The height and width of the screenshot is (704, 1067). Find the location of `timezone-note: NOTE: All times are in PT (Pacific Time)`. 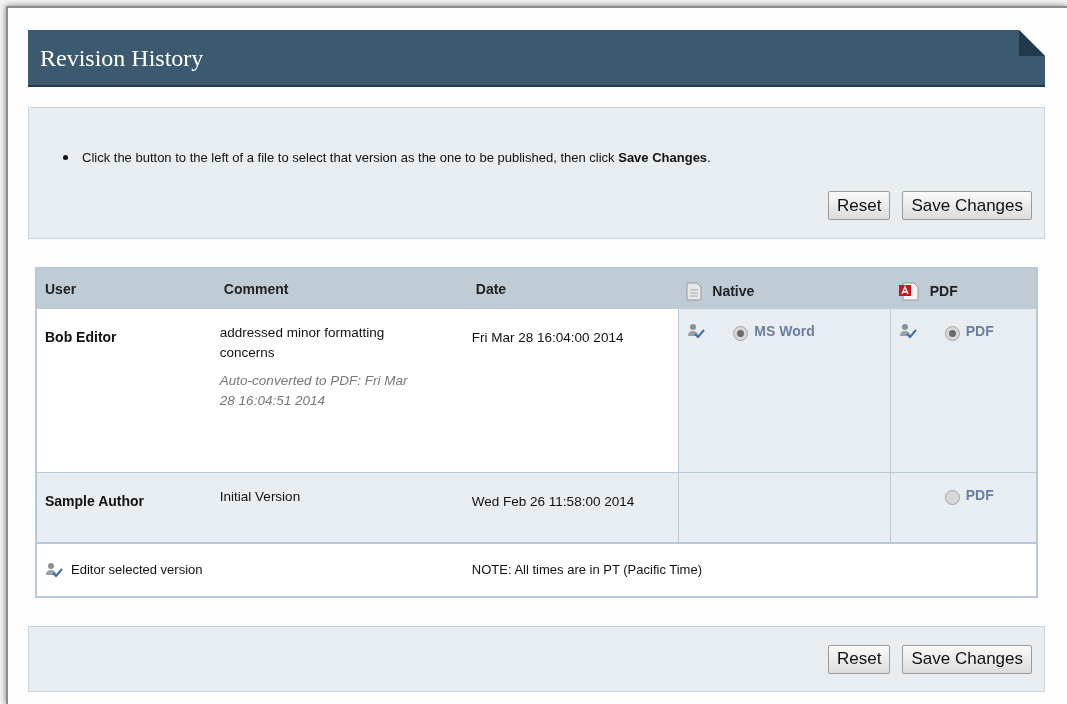

timezone-note: NOTE: All times are in PT (Pacific Time) is located at coordinates (586, 570).